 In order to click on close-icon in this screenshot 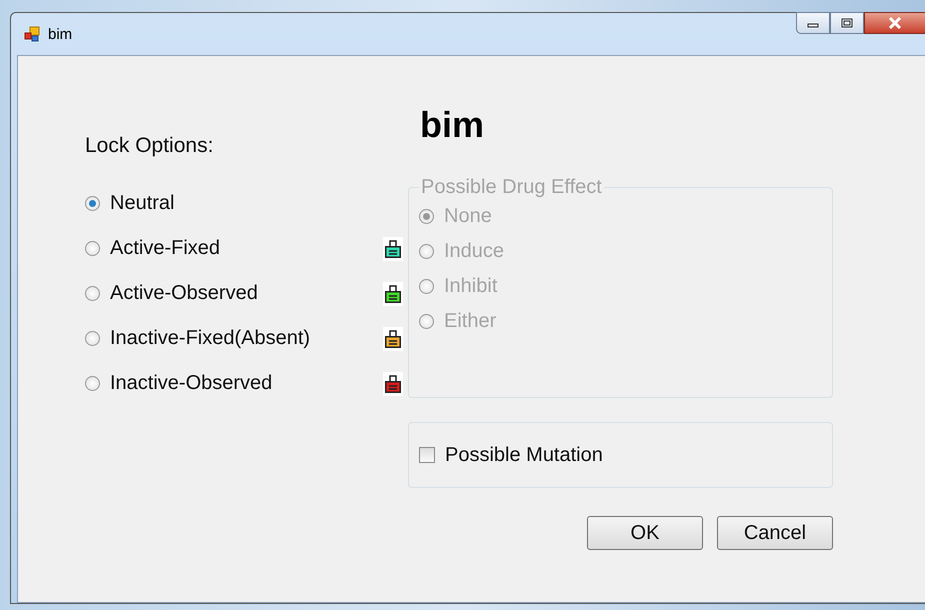, I will do `click(895, 23)`.